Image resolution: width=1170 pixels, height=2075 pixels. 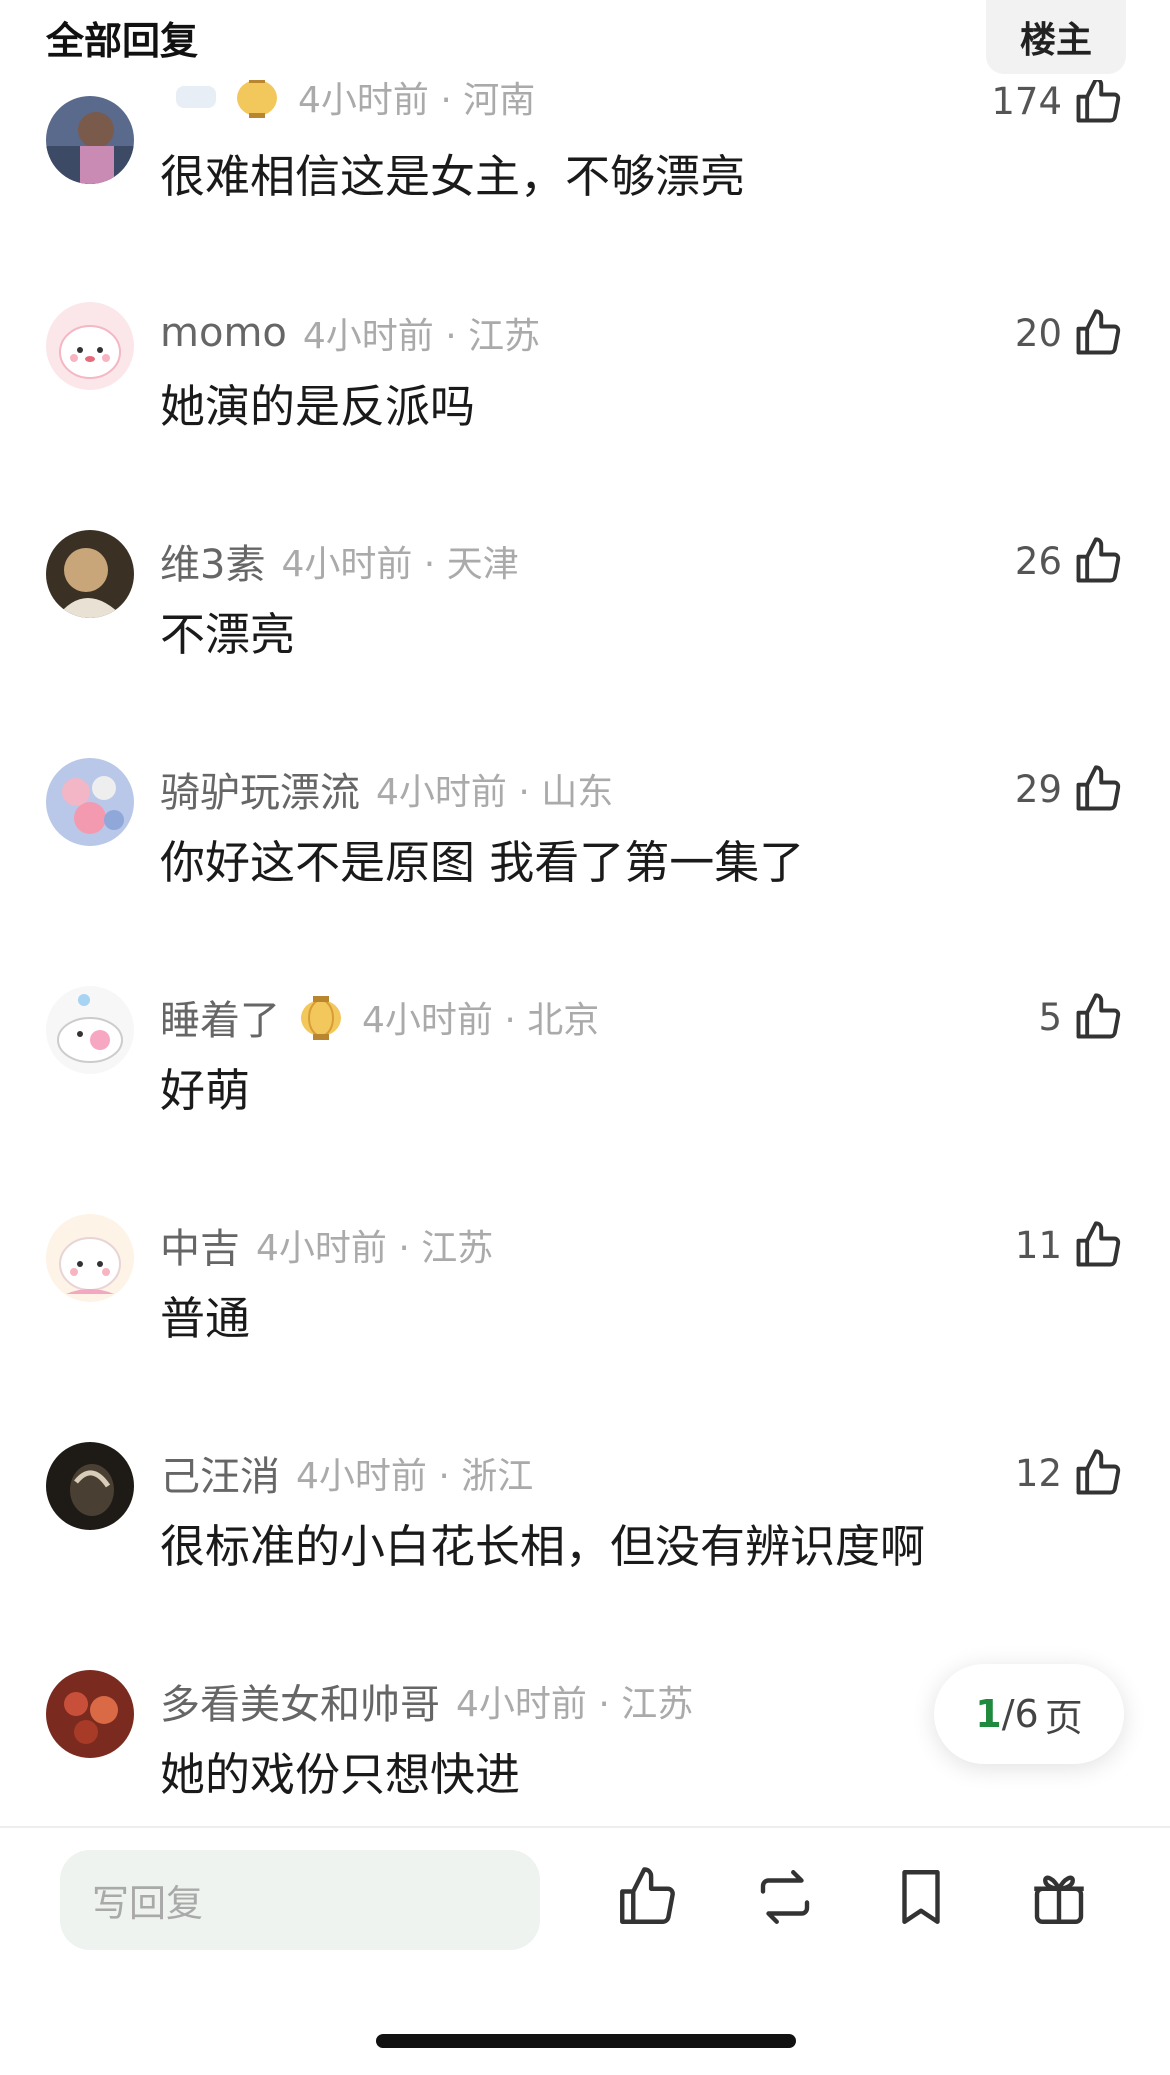 What do you see at coordinates (1038, 561) in the screenshot?
I see `like-count: 26` at bounding box center [1038, 561].